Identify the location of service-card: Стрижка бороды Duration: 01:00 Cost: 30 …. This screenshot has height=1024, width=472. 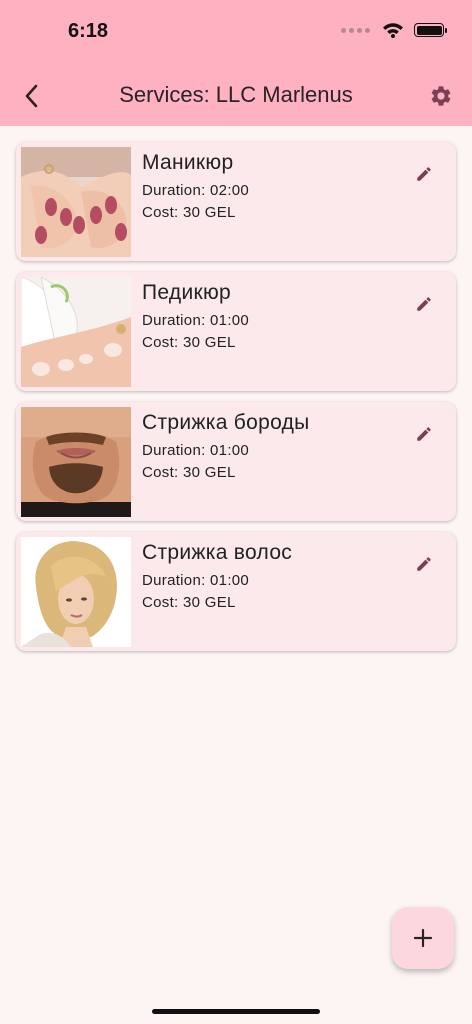
(236, 461).